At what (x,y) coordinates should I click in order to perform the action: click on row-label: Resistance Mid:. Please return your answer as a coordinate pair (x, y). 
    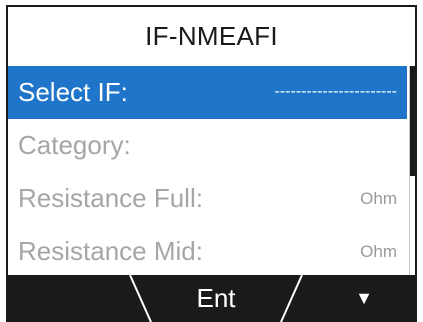
    Looking at the image, I should click on (110, 251).